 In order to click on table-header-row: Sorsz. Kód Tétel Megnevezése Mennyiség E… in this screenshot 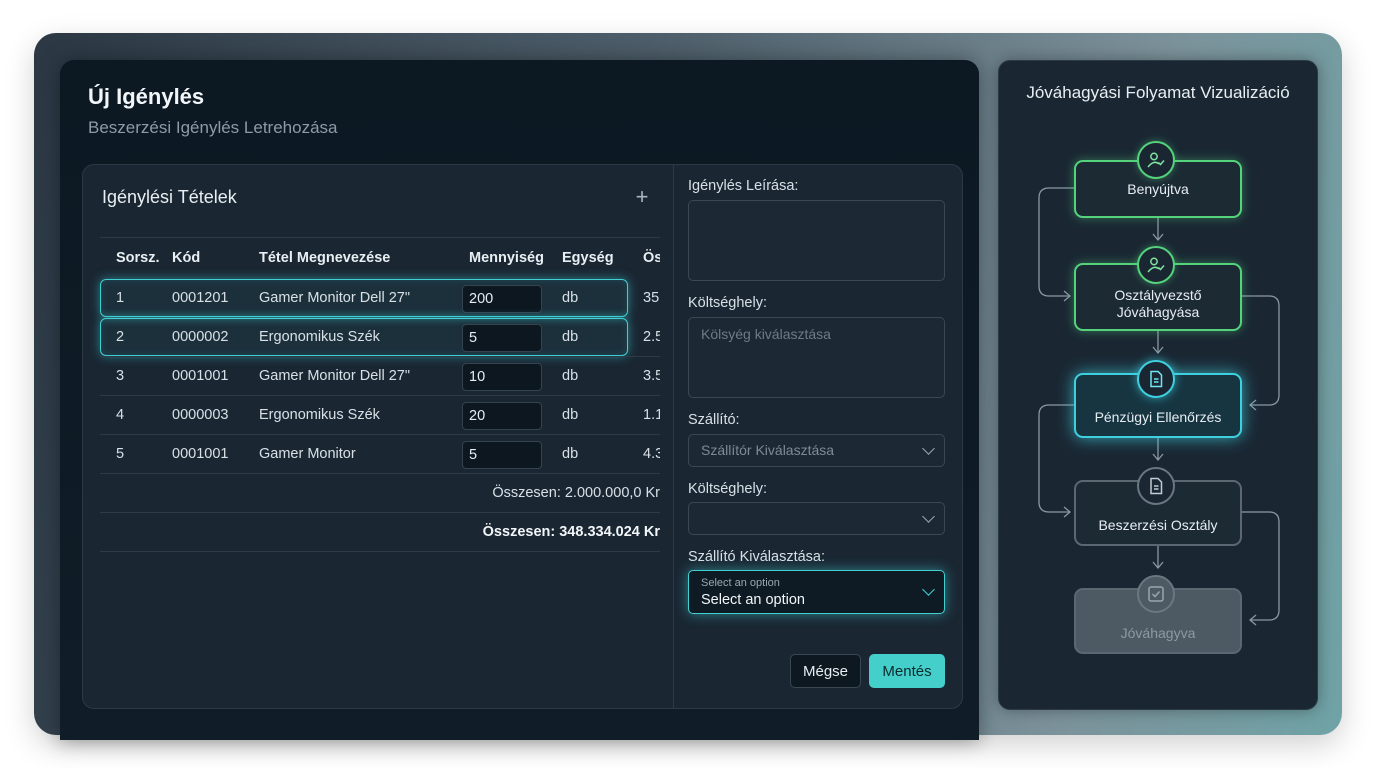, I will do `click(380, 257)`.